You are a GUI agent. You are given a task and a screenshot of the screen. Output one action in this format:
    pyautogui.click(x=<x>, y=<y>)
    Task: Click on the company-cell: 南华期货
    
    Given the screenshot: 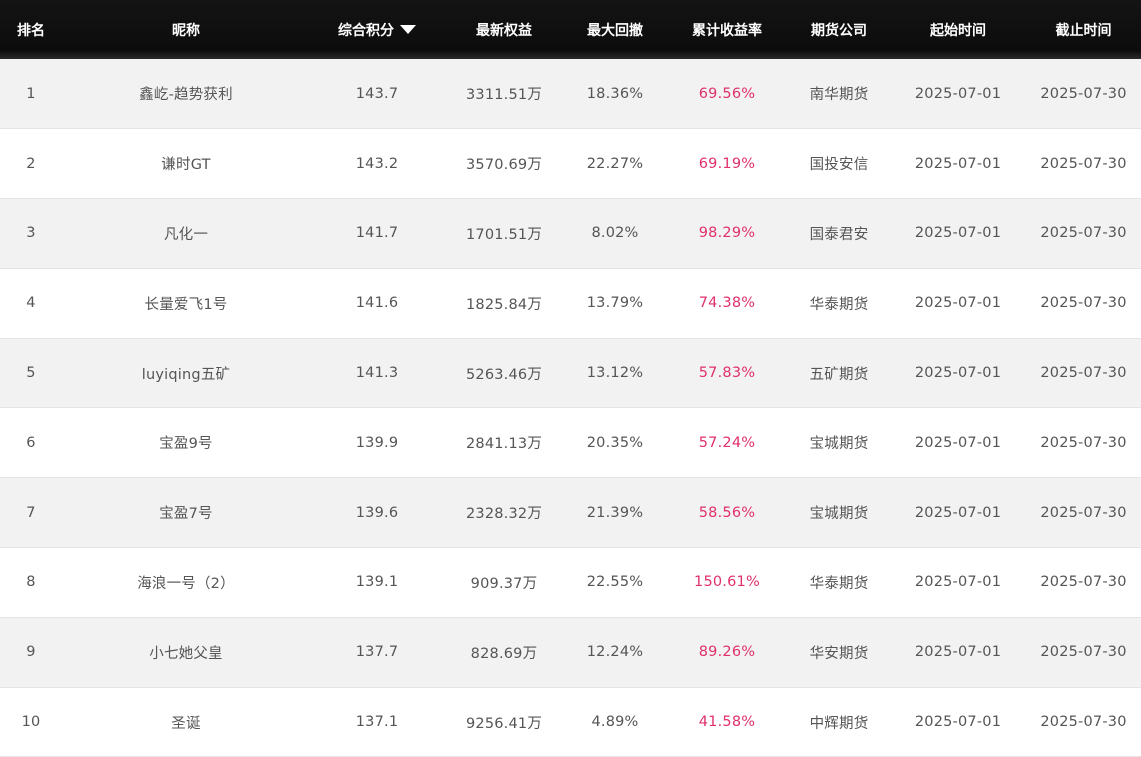 What is the action you would take?
    pyautogui.click(x=839, y=95)
    